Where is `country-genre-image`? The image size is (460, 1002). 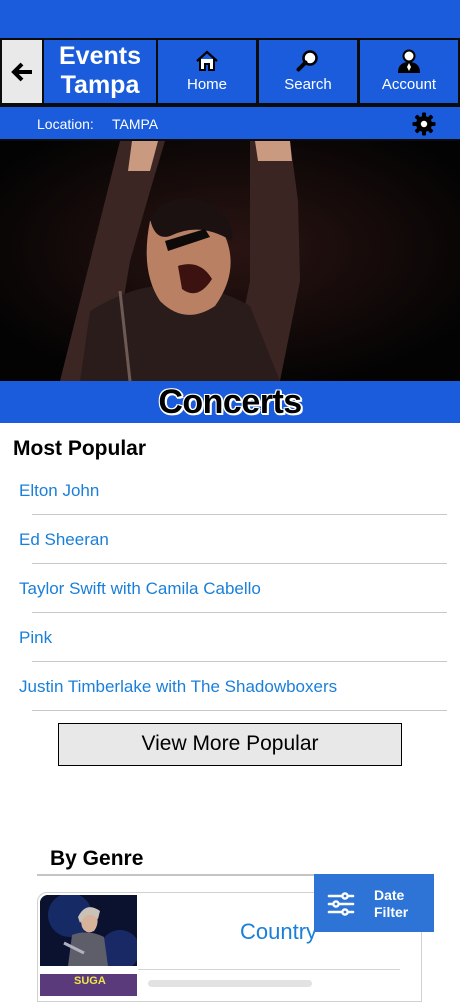
country-genre-image is located at coordinates (88, 930).